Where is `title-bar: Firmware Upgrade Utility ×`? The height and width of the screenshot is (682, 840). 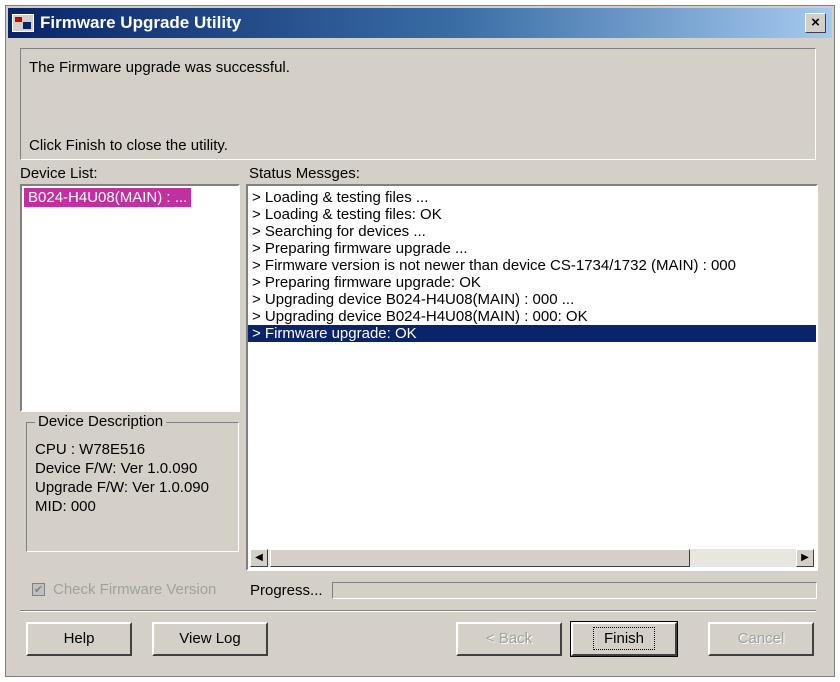
title-bar: Firmware Upgrade Utility × is located at coordinates (420, 23).